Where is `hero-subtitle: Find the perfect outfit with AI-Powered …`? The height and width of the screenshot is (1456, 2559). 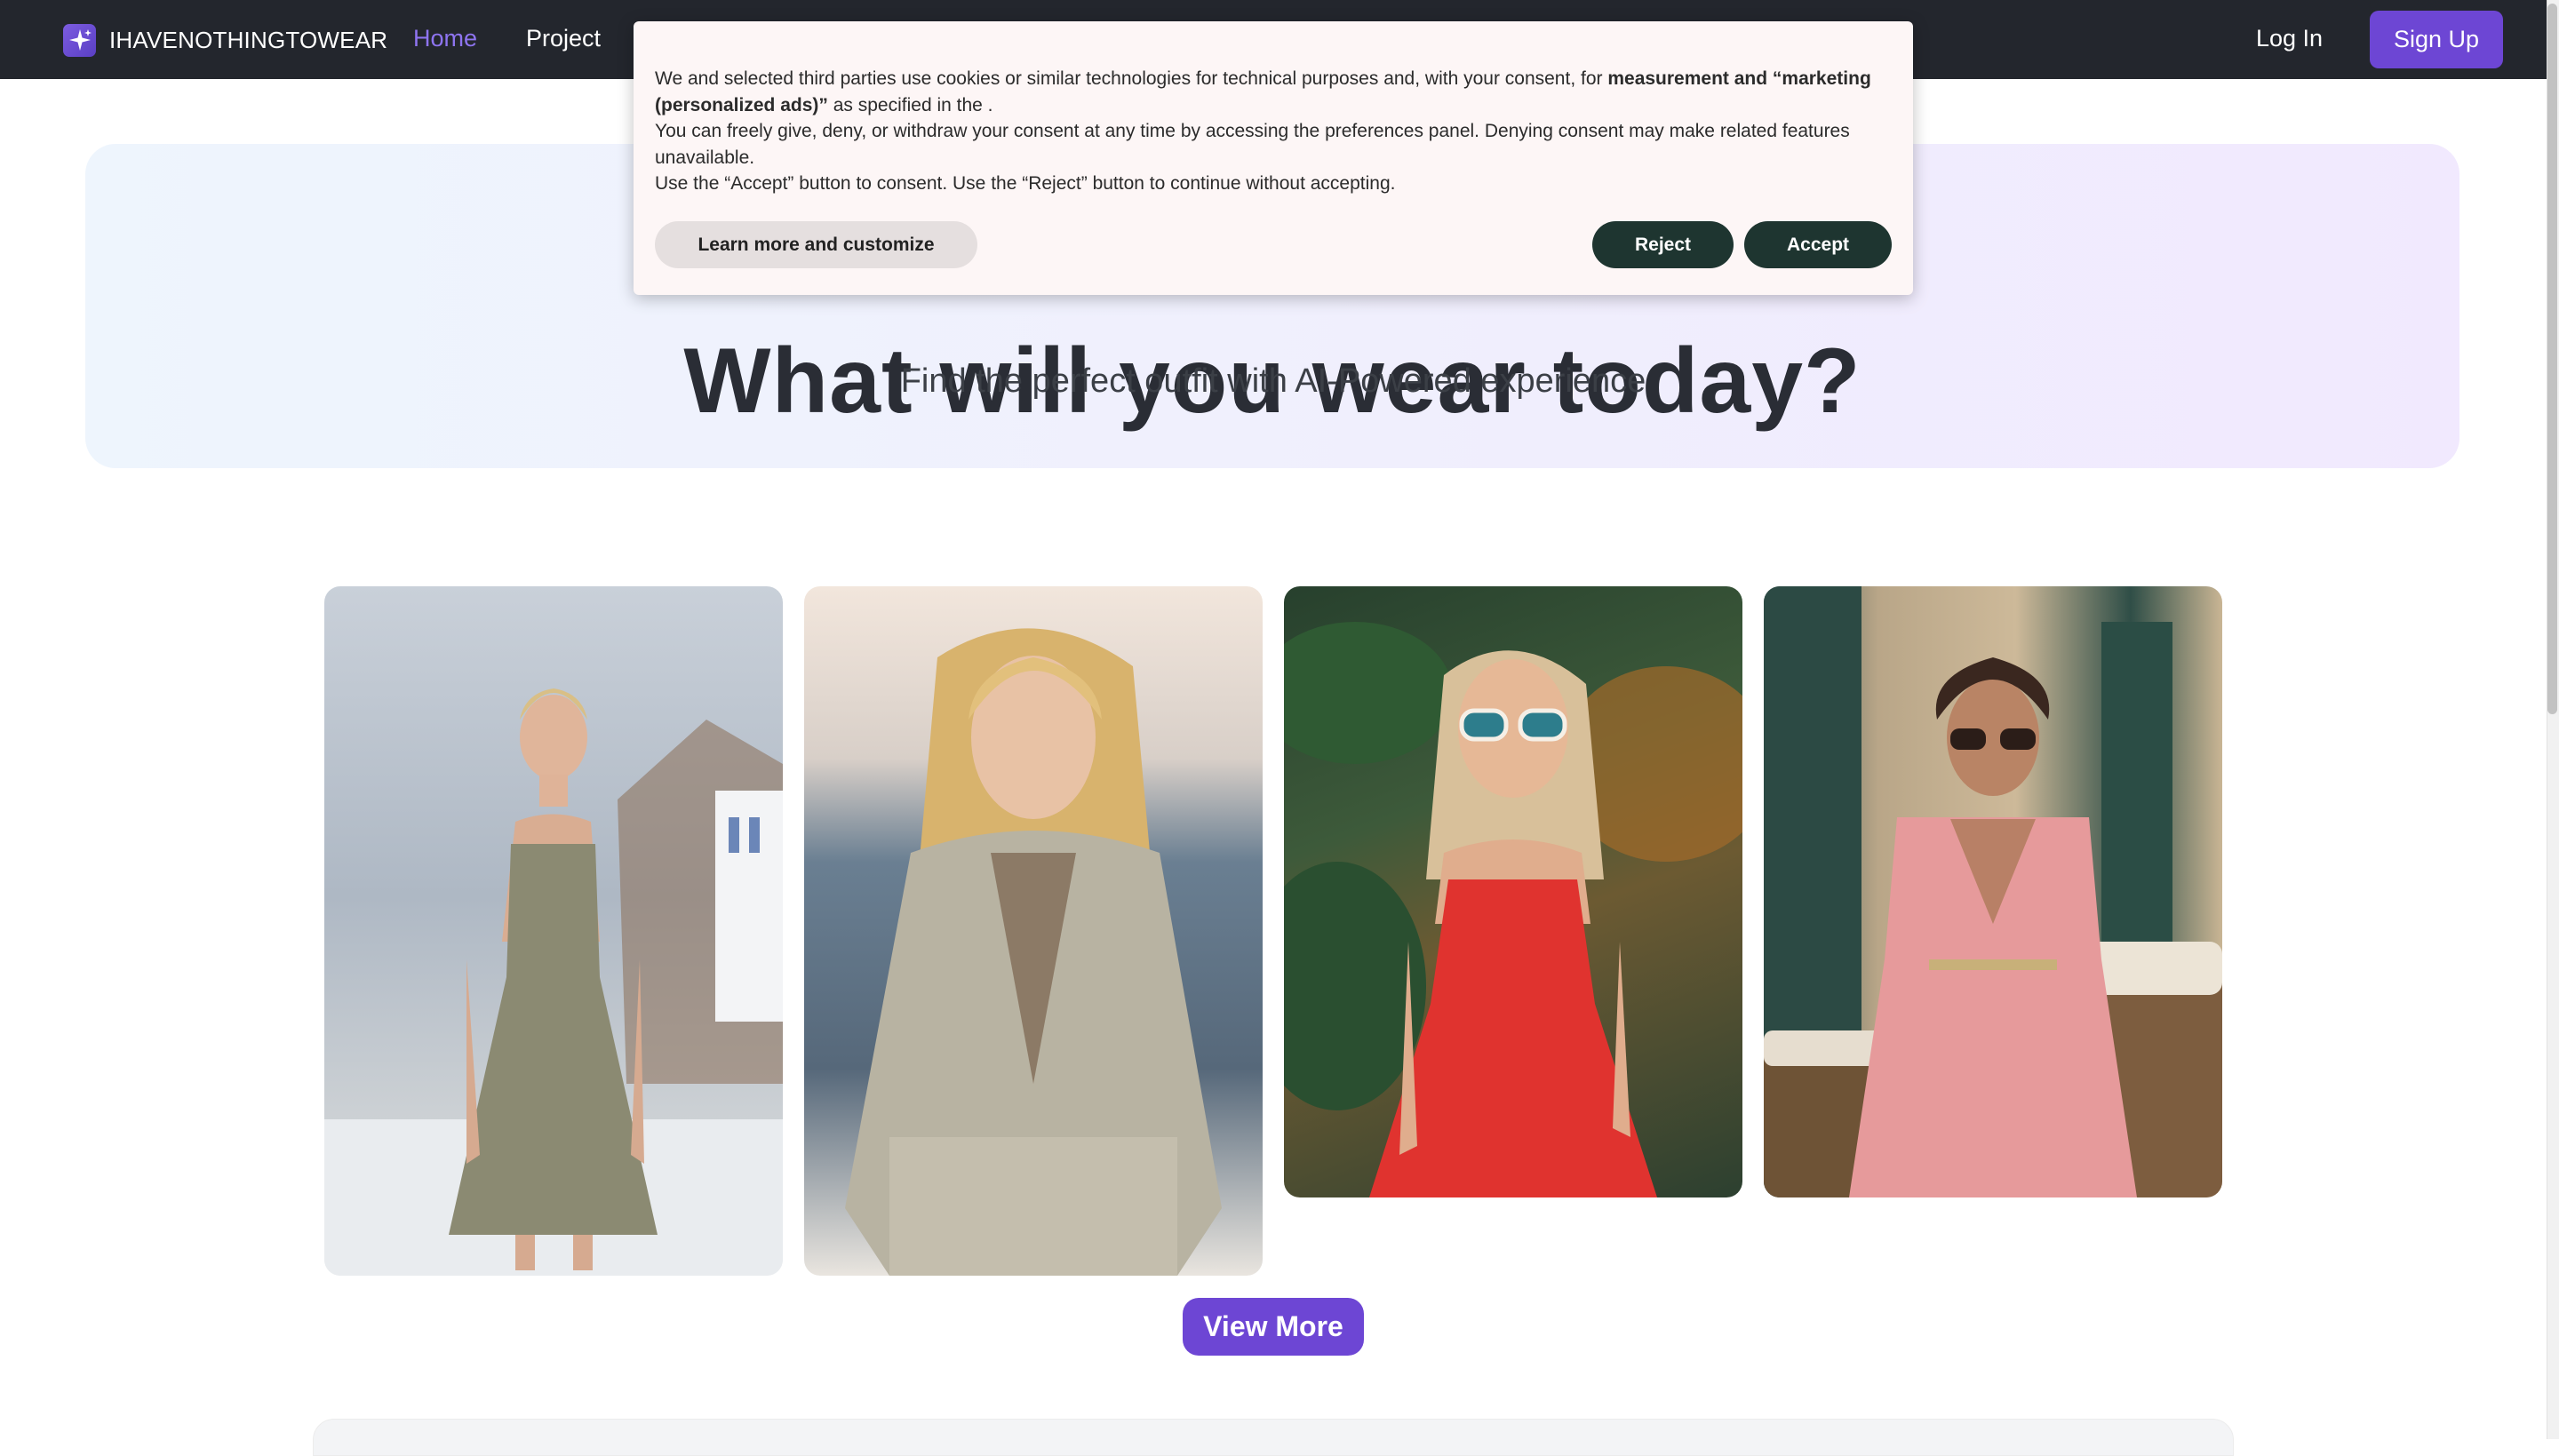 hero-subtitle: Find the perfect outfit with AI-Powered … is located at coordinates (1273, 381).